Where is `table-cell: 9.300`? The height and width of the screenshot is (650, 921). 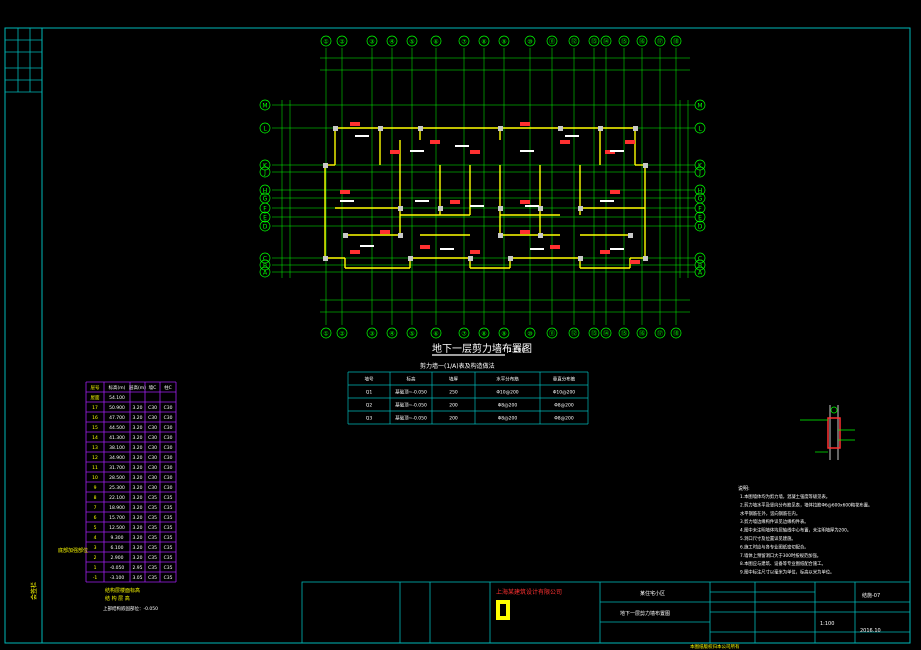
table-cell: 9.300 is located at coordinates (117, 538).